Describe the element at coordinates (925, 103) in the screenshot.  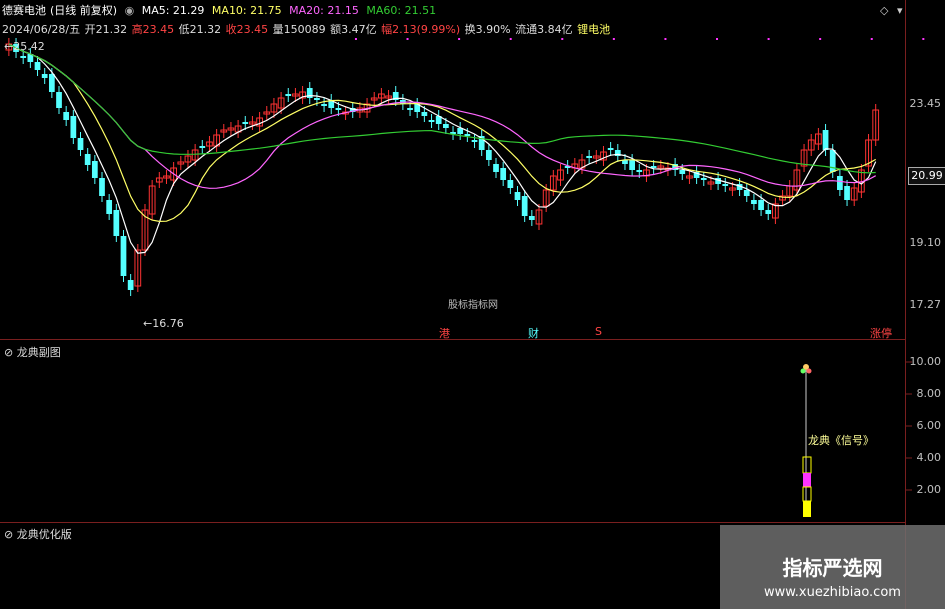
I see `price-tick: 23.45` at that location.